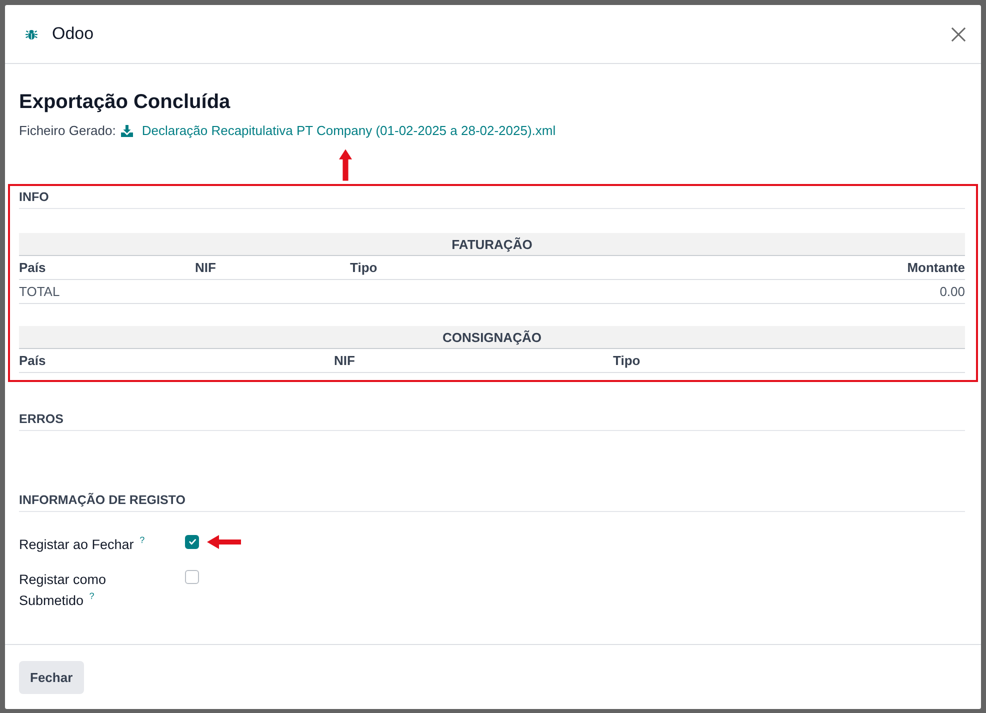 Image resolution: width=986 pixels, height=713 pixels. Describe the element at coordinates (51, 677) in the screenshot. I see `close-button: Fechar` at that location.